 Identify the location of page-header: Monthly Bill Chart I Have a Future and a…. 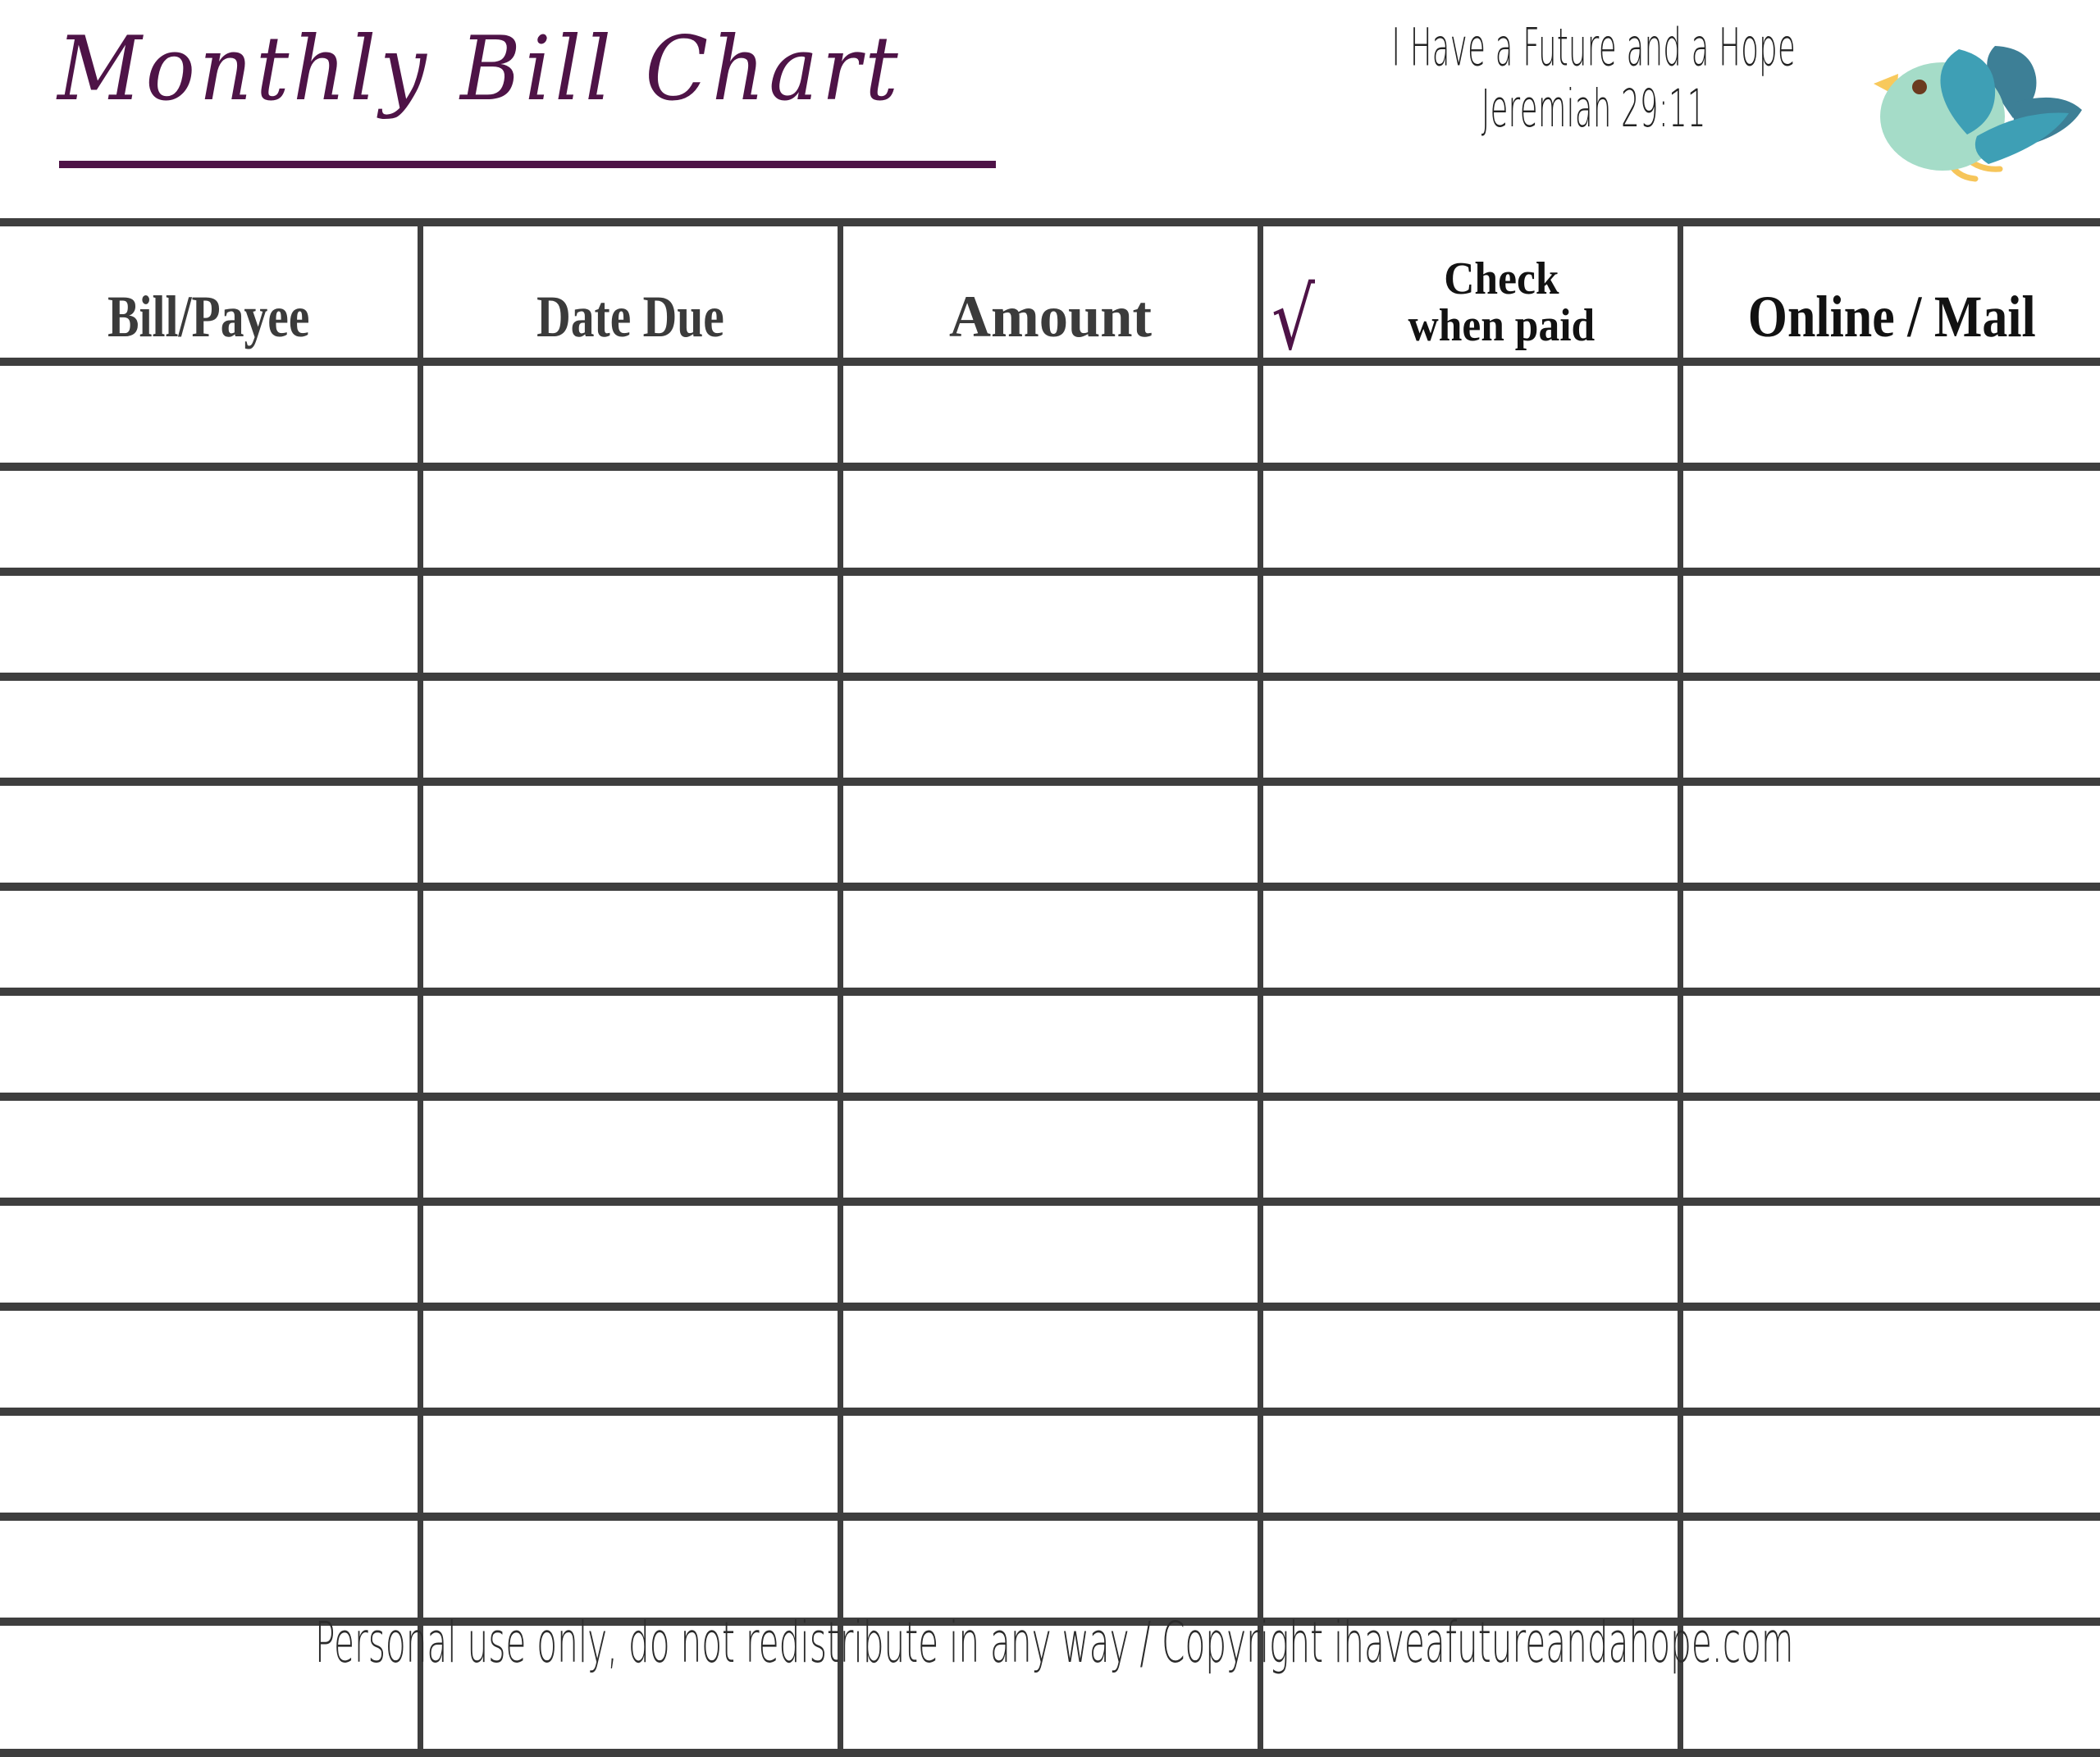
(1050, 110).